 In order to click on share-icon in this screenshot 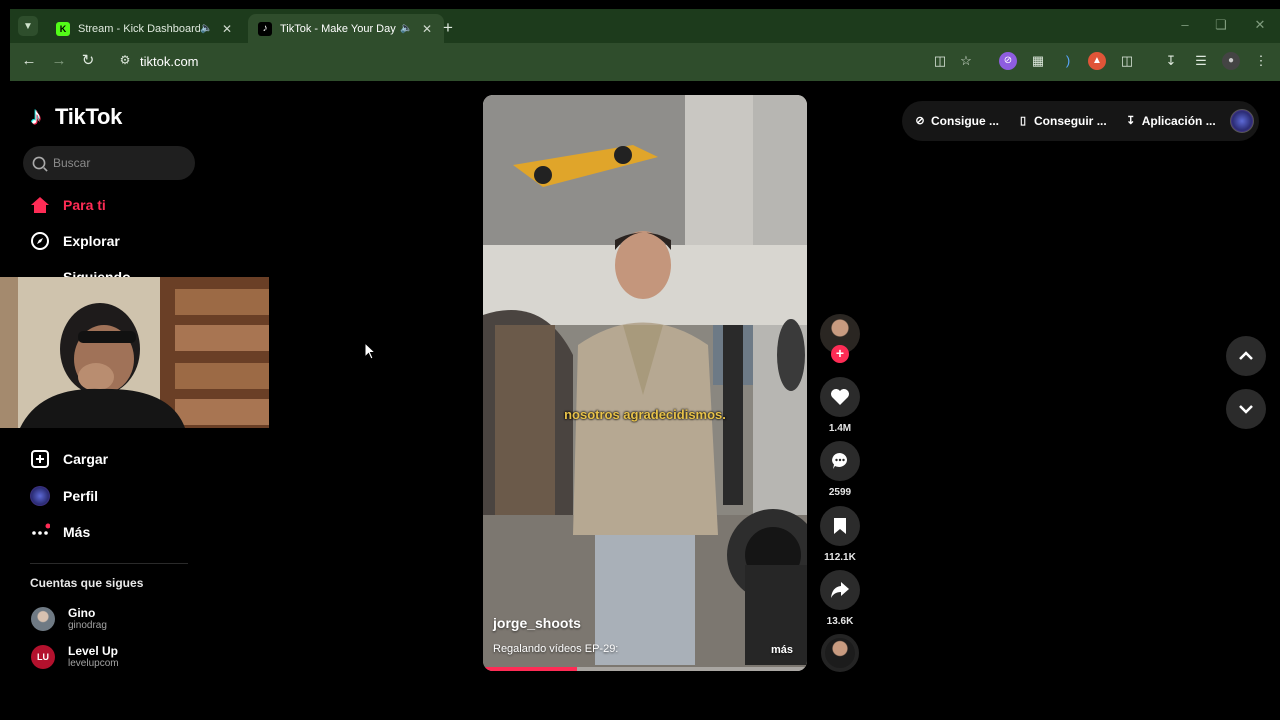, I will do `click(840, 590)`.